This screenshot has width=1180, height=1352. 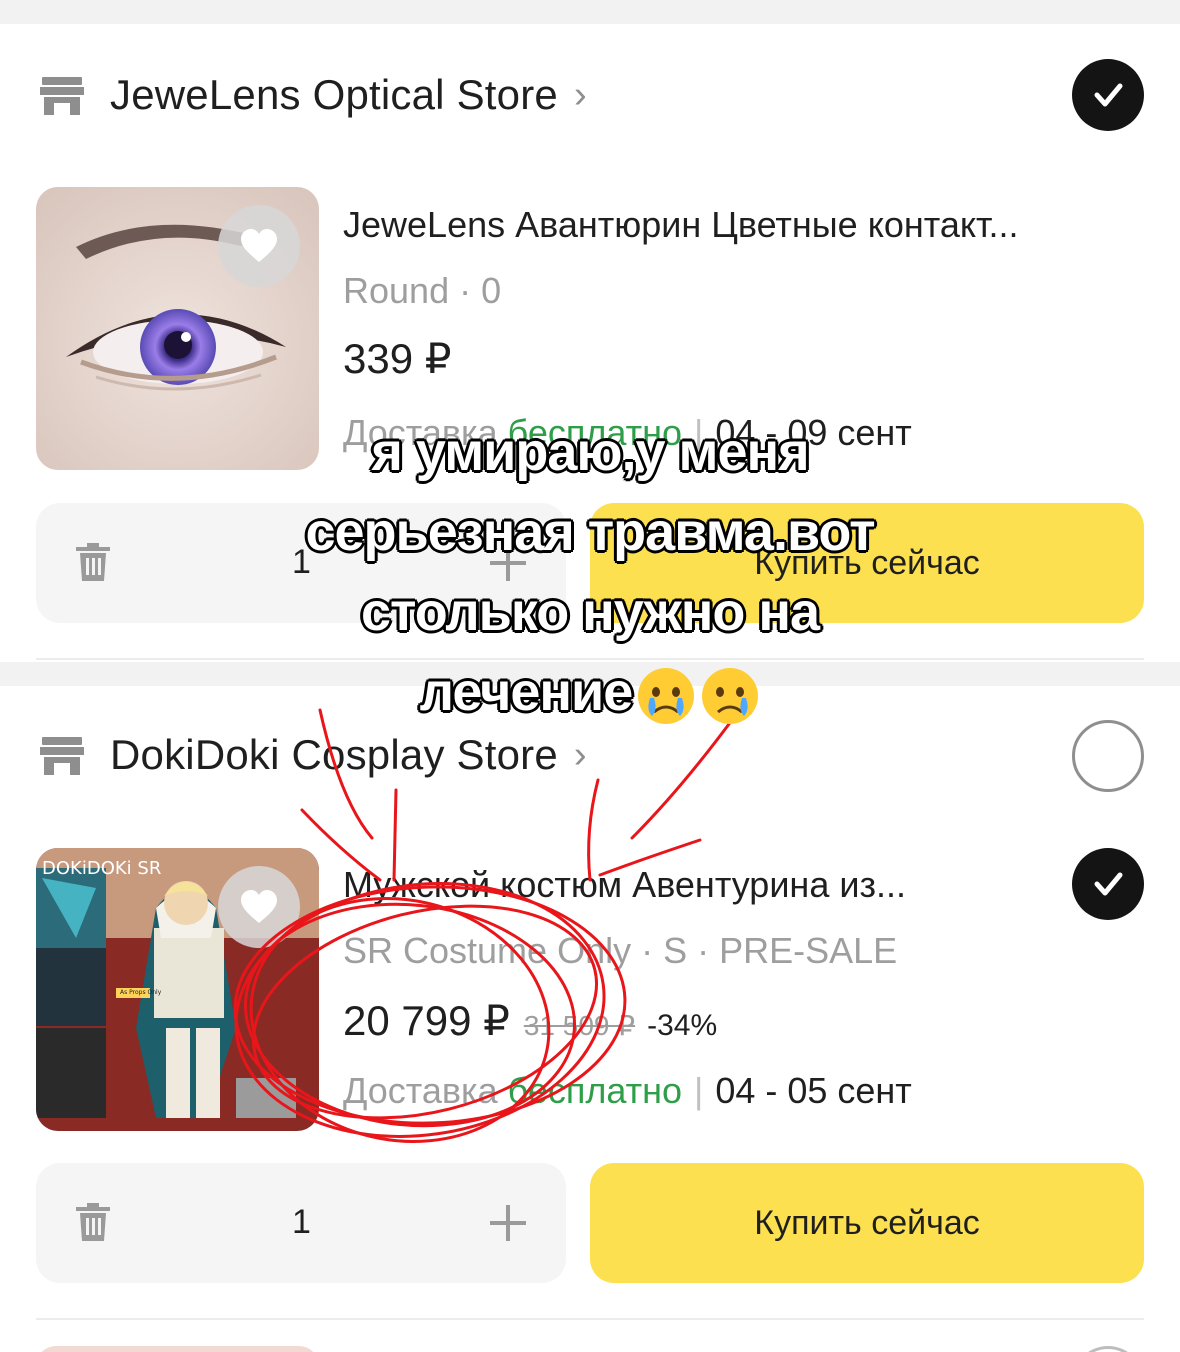 What do you see at coordinates (420, 1090) in the screenshot?
I see `delivery-label: Доставка` at bounding box center [420, 1090].